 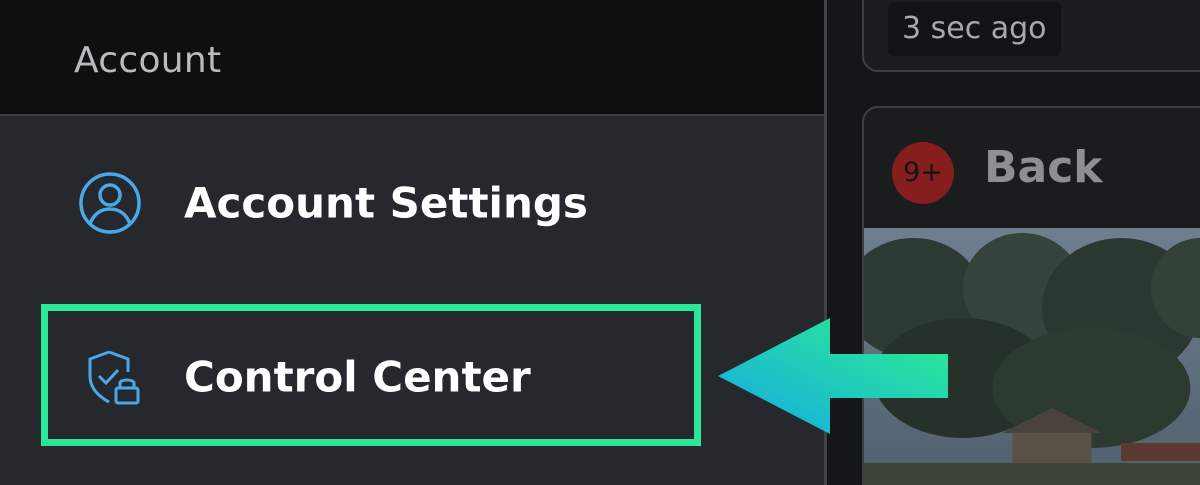 What do you see at coordinates (923, 173) in the screenshot?
I see `notification-count-badge: 9+` at bounding box center [923, 173].